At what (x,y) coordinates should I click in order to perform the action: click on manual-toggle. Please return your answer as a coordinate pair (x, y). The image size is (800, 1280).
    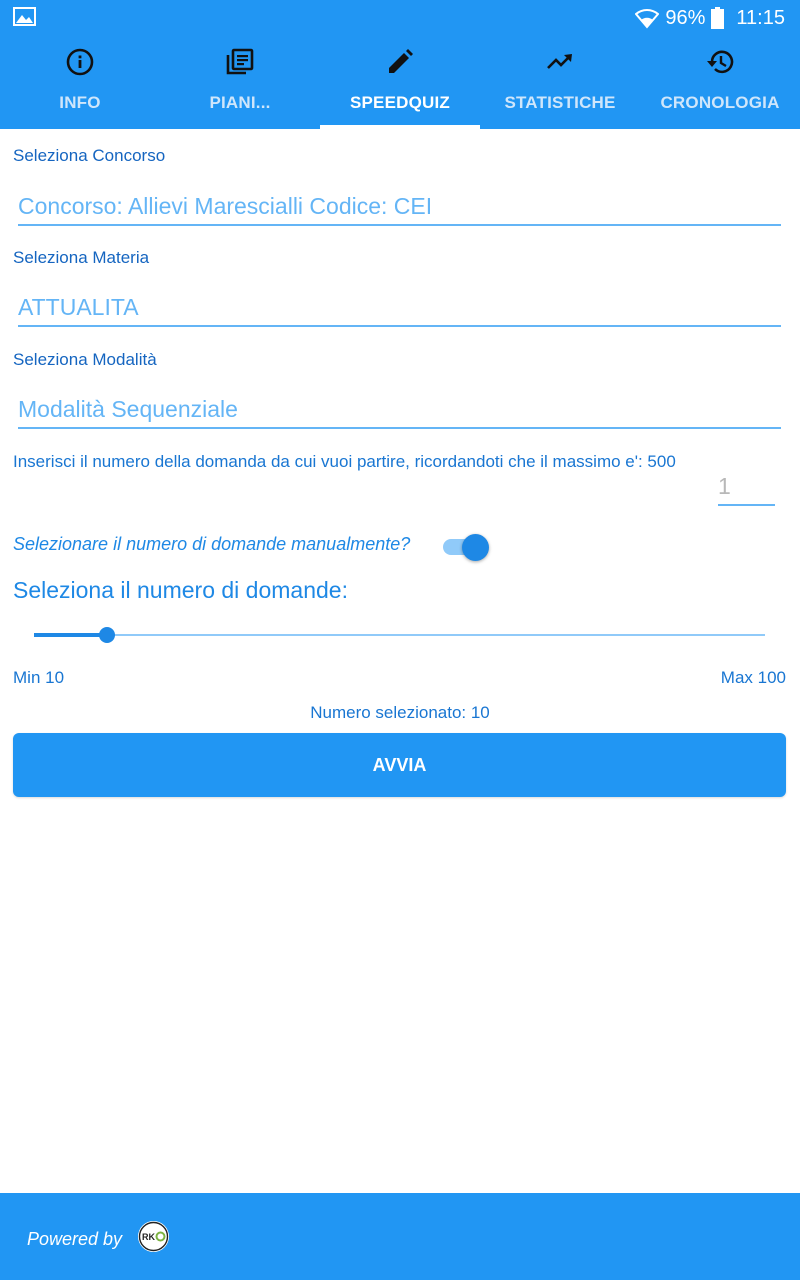
    Looking at the image, I should click on (467, 547).